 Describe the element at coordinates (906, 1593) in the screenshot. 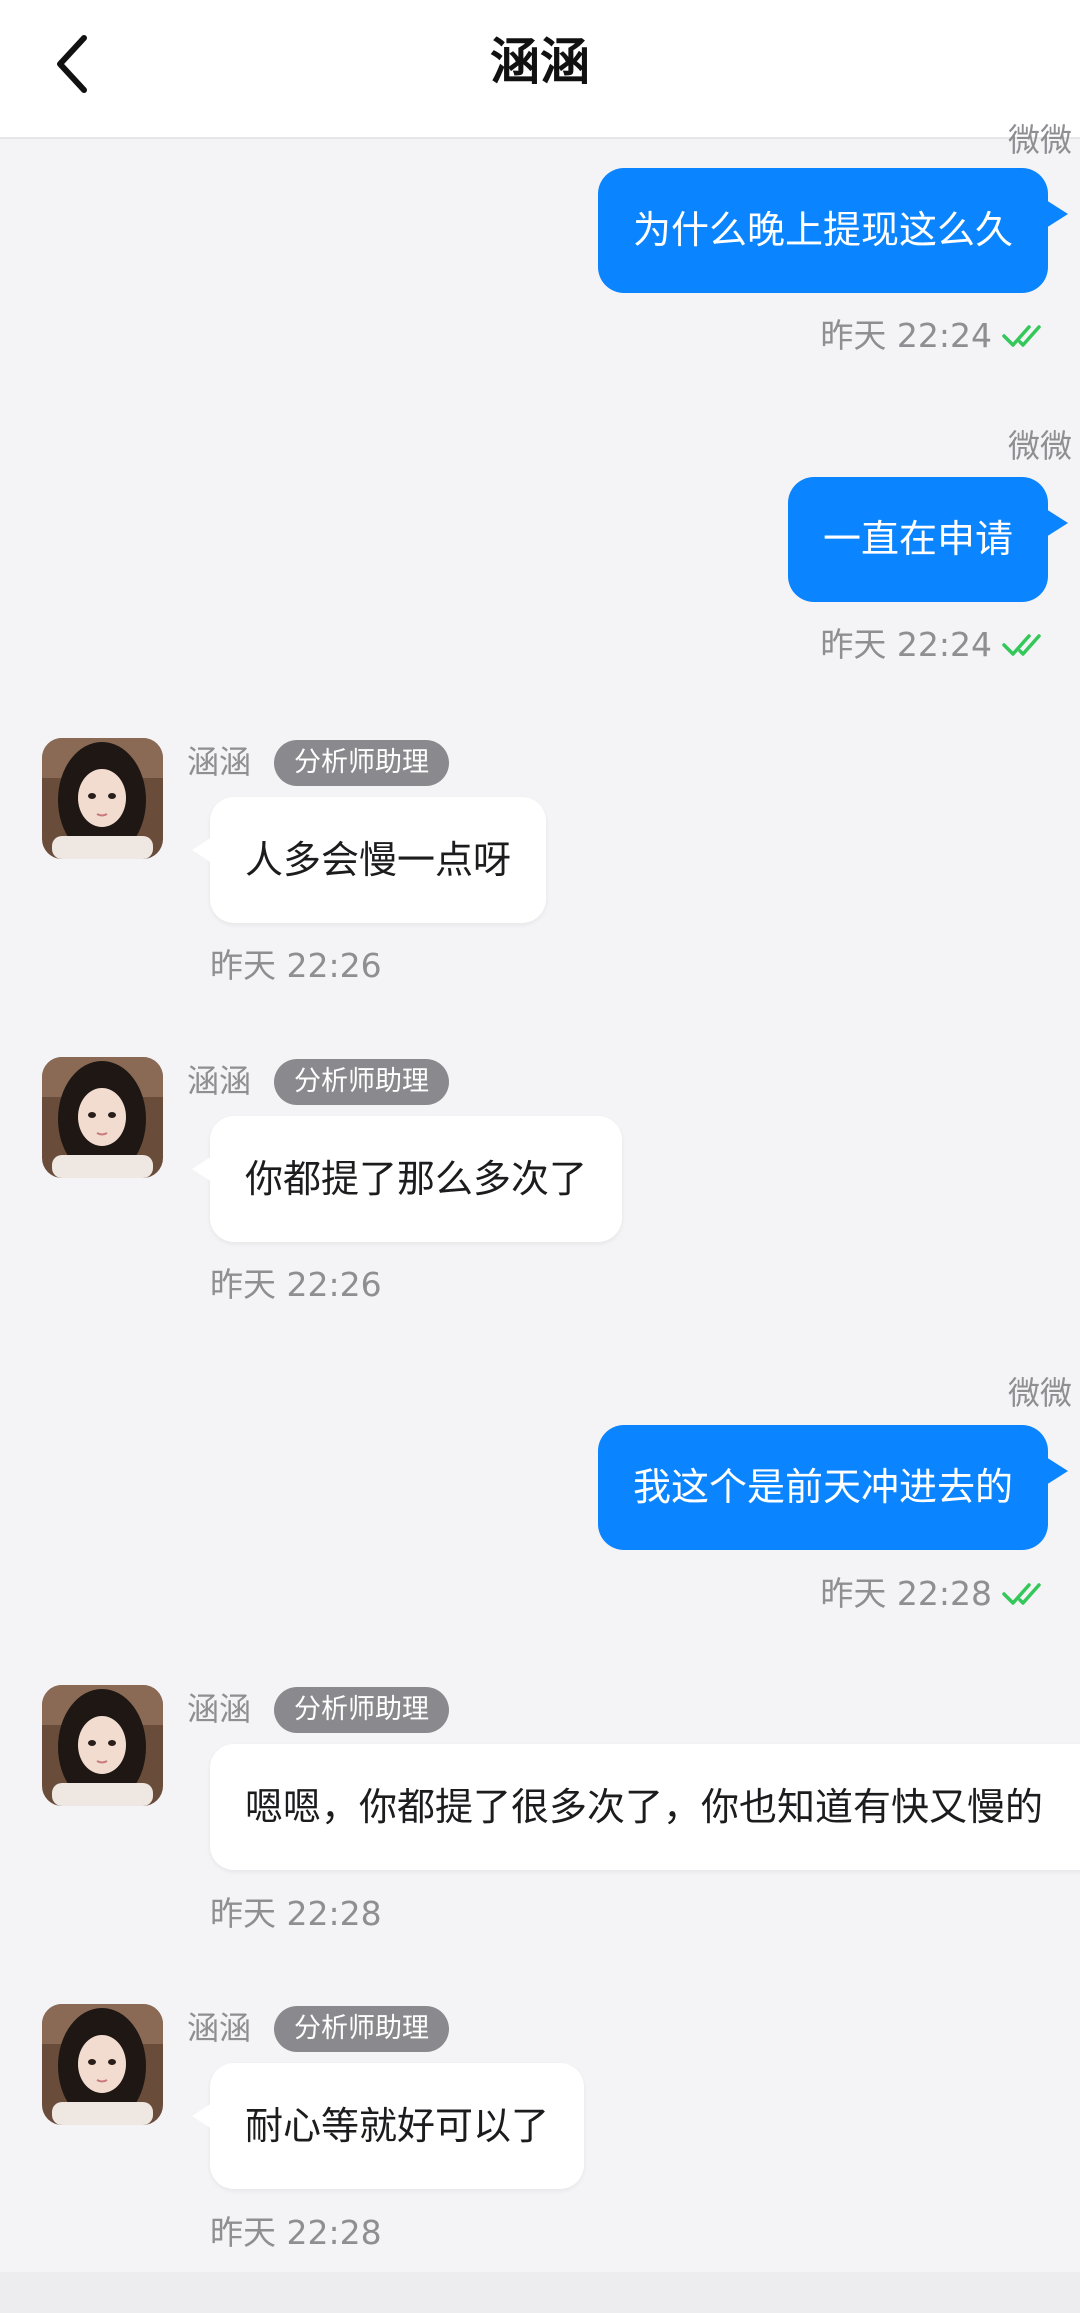

I see `timestamp-text: 昨天 22:28` at that location.